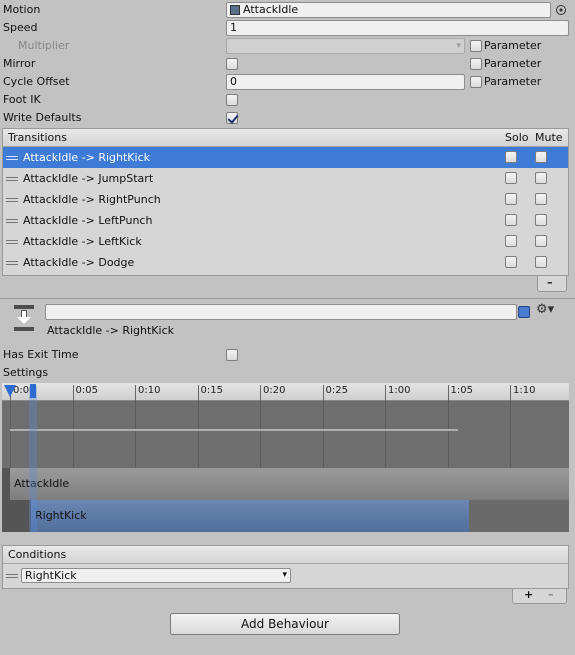 The width and height of the screenshot is (575, 655). I want to click on foot-ik-label: Foot IK, so click(22, 99).